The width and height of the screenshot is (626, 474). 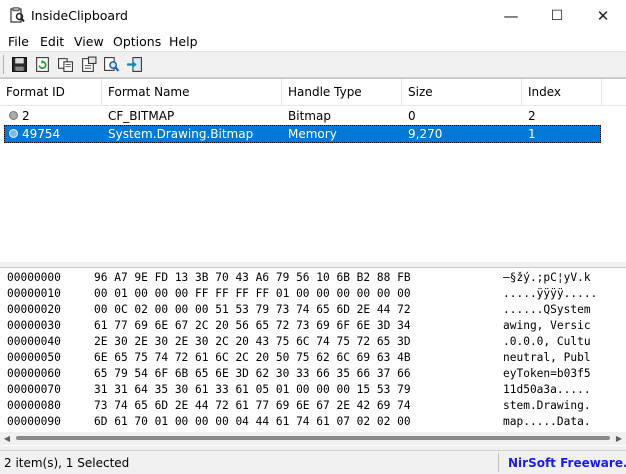 I want to click on horizontal-scrollbar: ◀ ▶, so click(x=313, y=438).